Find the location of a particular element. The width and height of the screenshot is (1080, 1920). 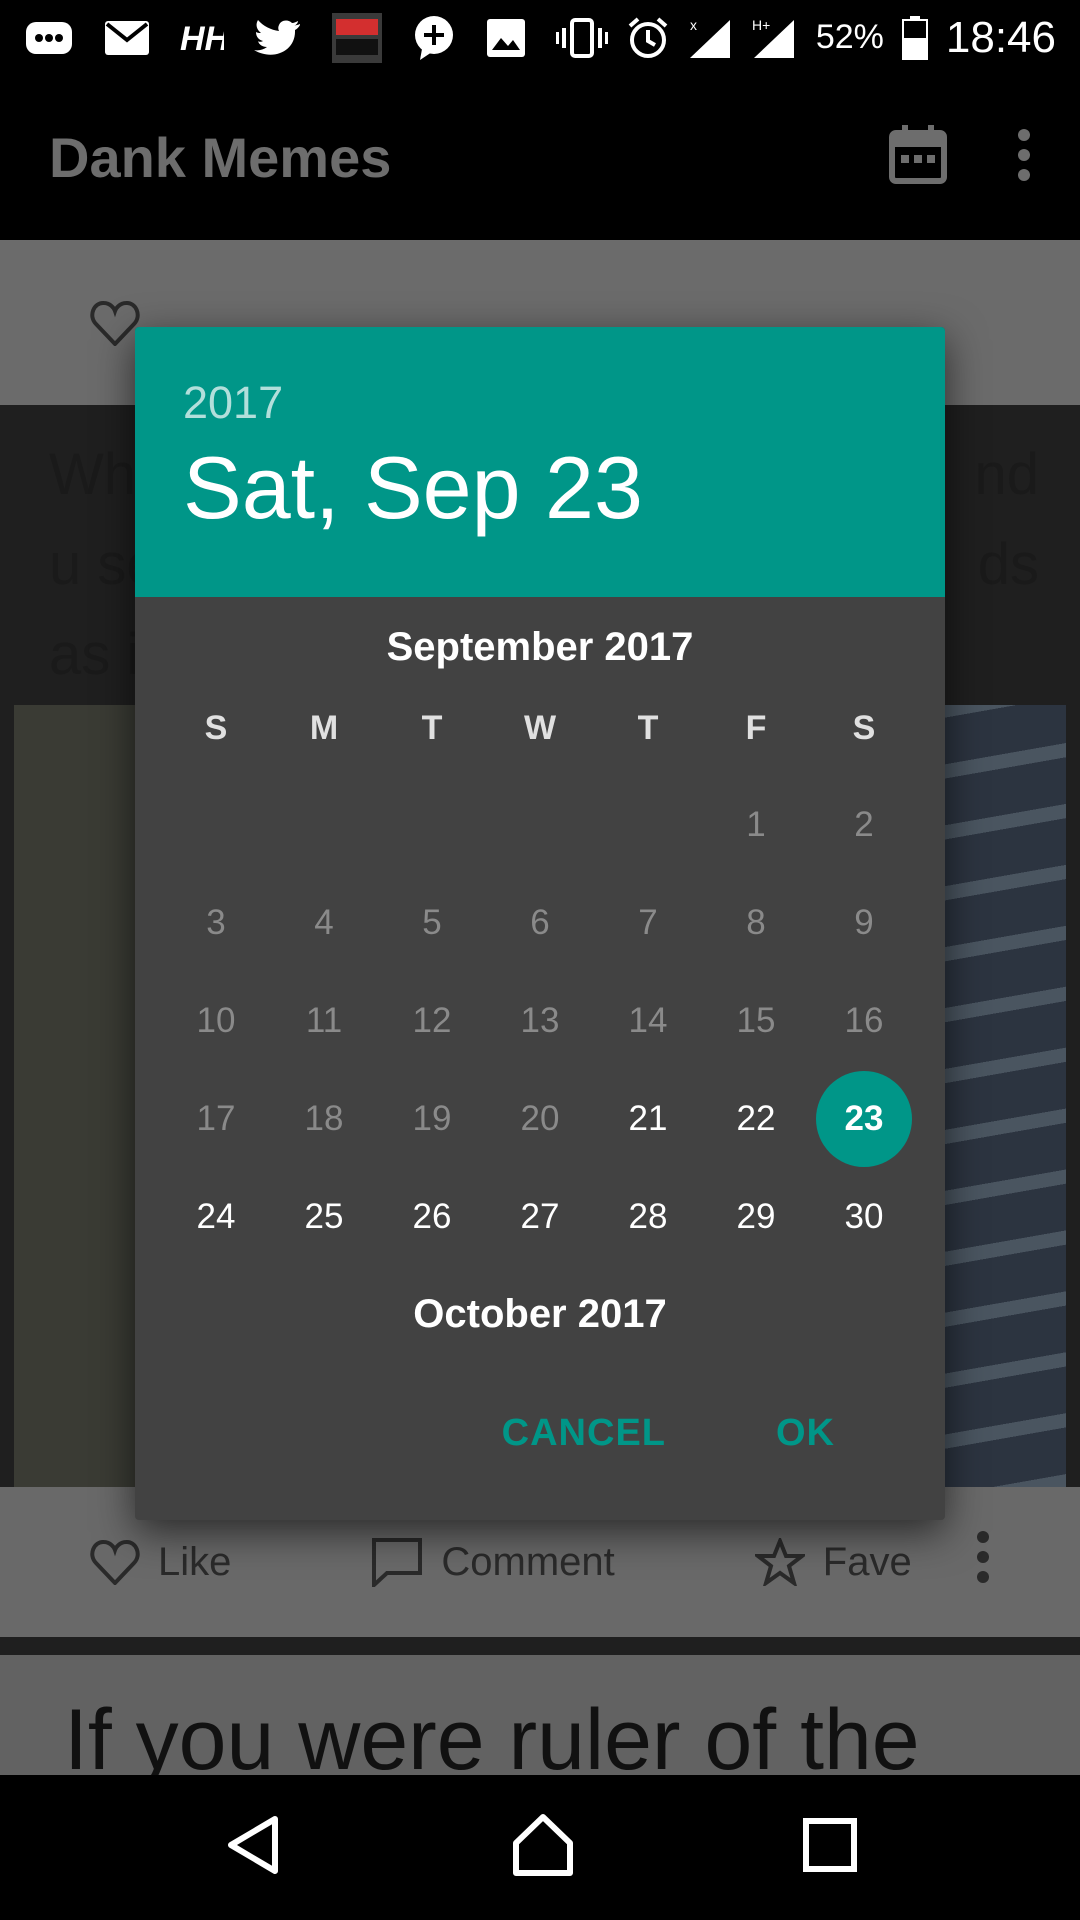

day-6: 6 is located at coordinates (540, 922).